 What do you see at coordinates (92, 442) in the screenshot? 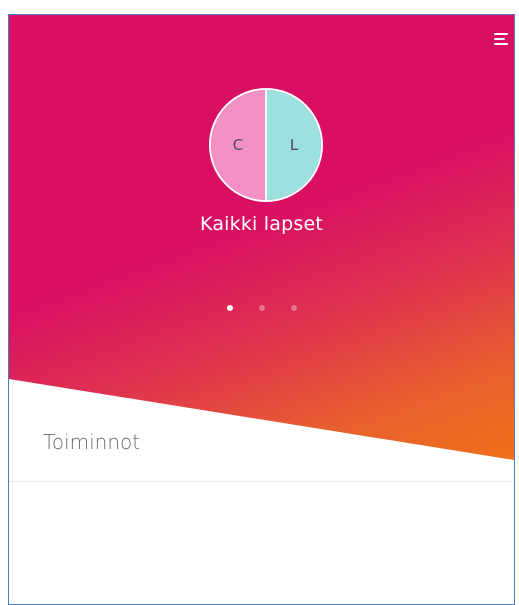
I see `section-title: Toiminnot` at bounding box center [92, 442].